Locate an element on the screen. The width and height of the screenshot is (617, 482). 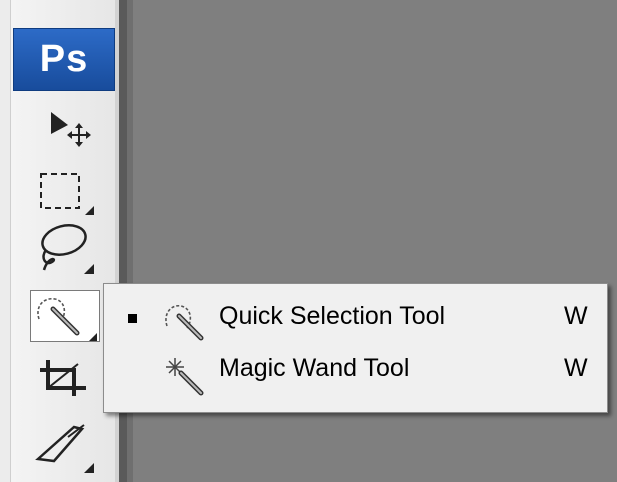
menu-item-quick-selection: Quick Selection Tool W is located at coordinates (355, 319).